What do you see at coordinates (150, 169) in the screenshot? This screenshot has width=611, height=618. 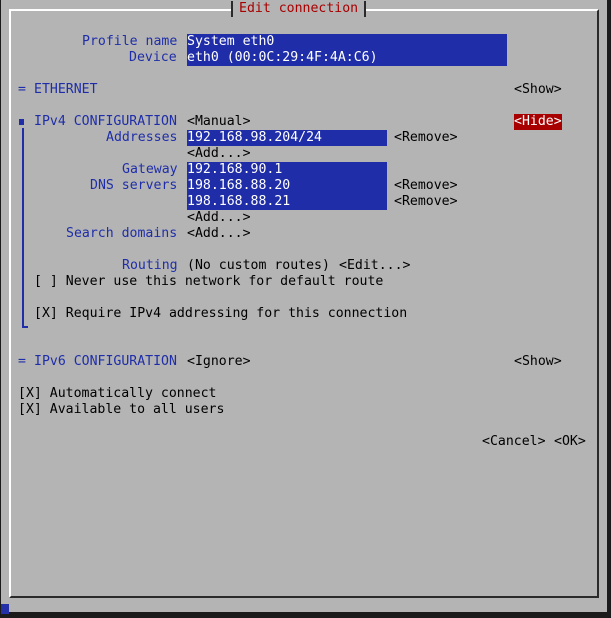 I see `gateway-label: Gateway` at bounding box center [150, 169].